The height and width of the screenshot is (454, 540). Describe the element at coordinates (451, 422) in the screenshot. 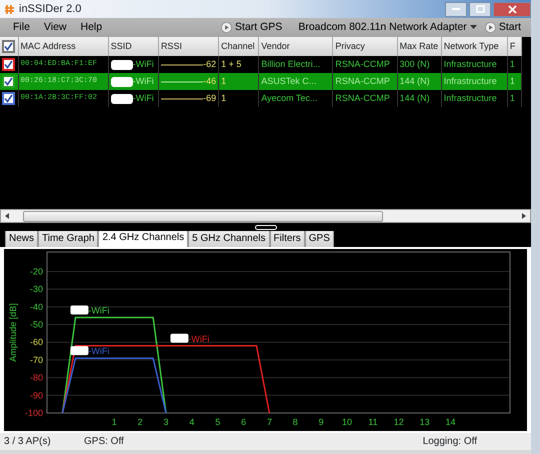

I see `x-tick-label: 14` at that location.